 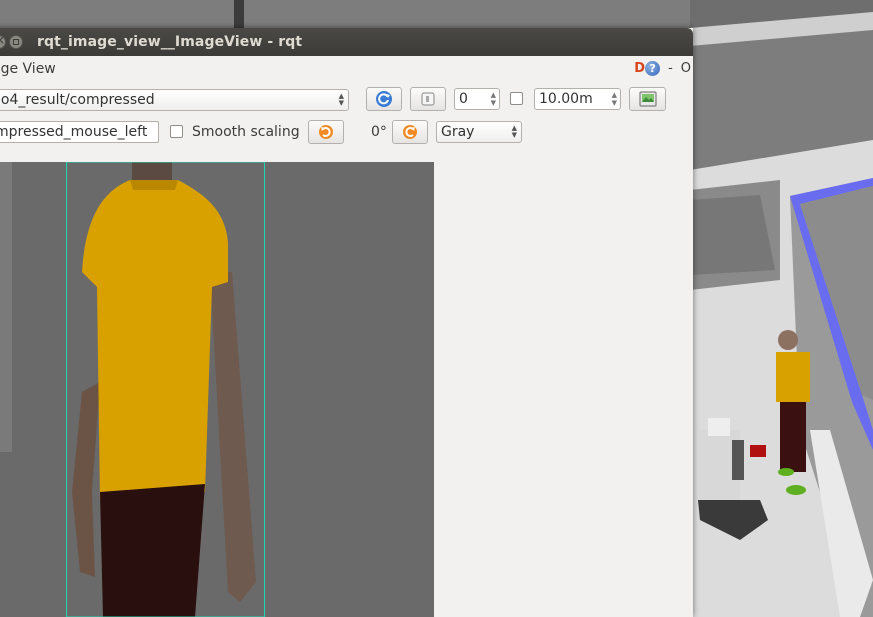 I want to click on fit-view-icon, so click(x=428, y=99).